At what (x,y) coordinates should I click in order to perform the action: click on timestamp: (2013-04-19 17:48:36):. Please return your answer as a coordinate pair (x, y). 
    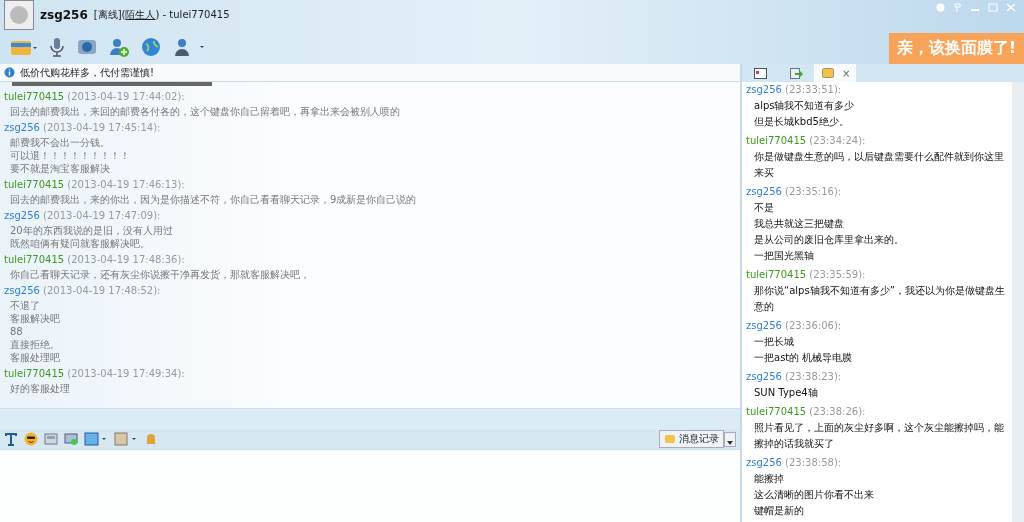
    Looking at the image, I should click on (126, 259).